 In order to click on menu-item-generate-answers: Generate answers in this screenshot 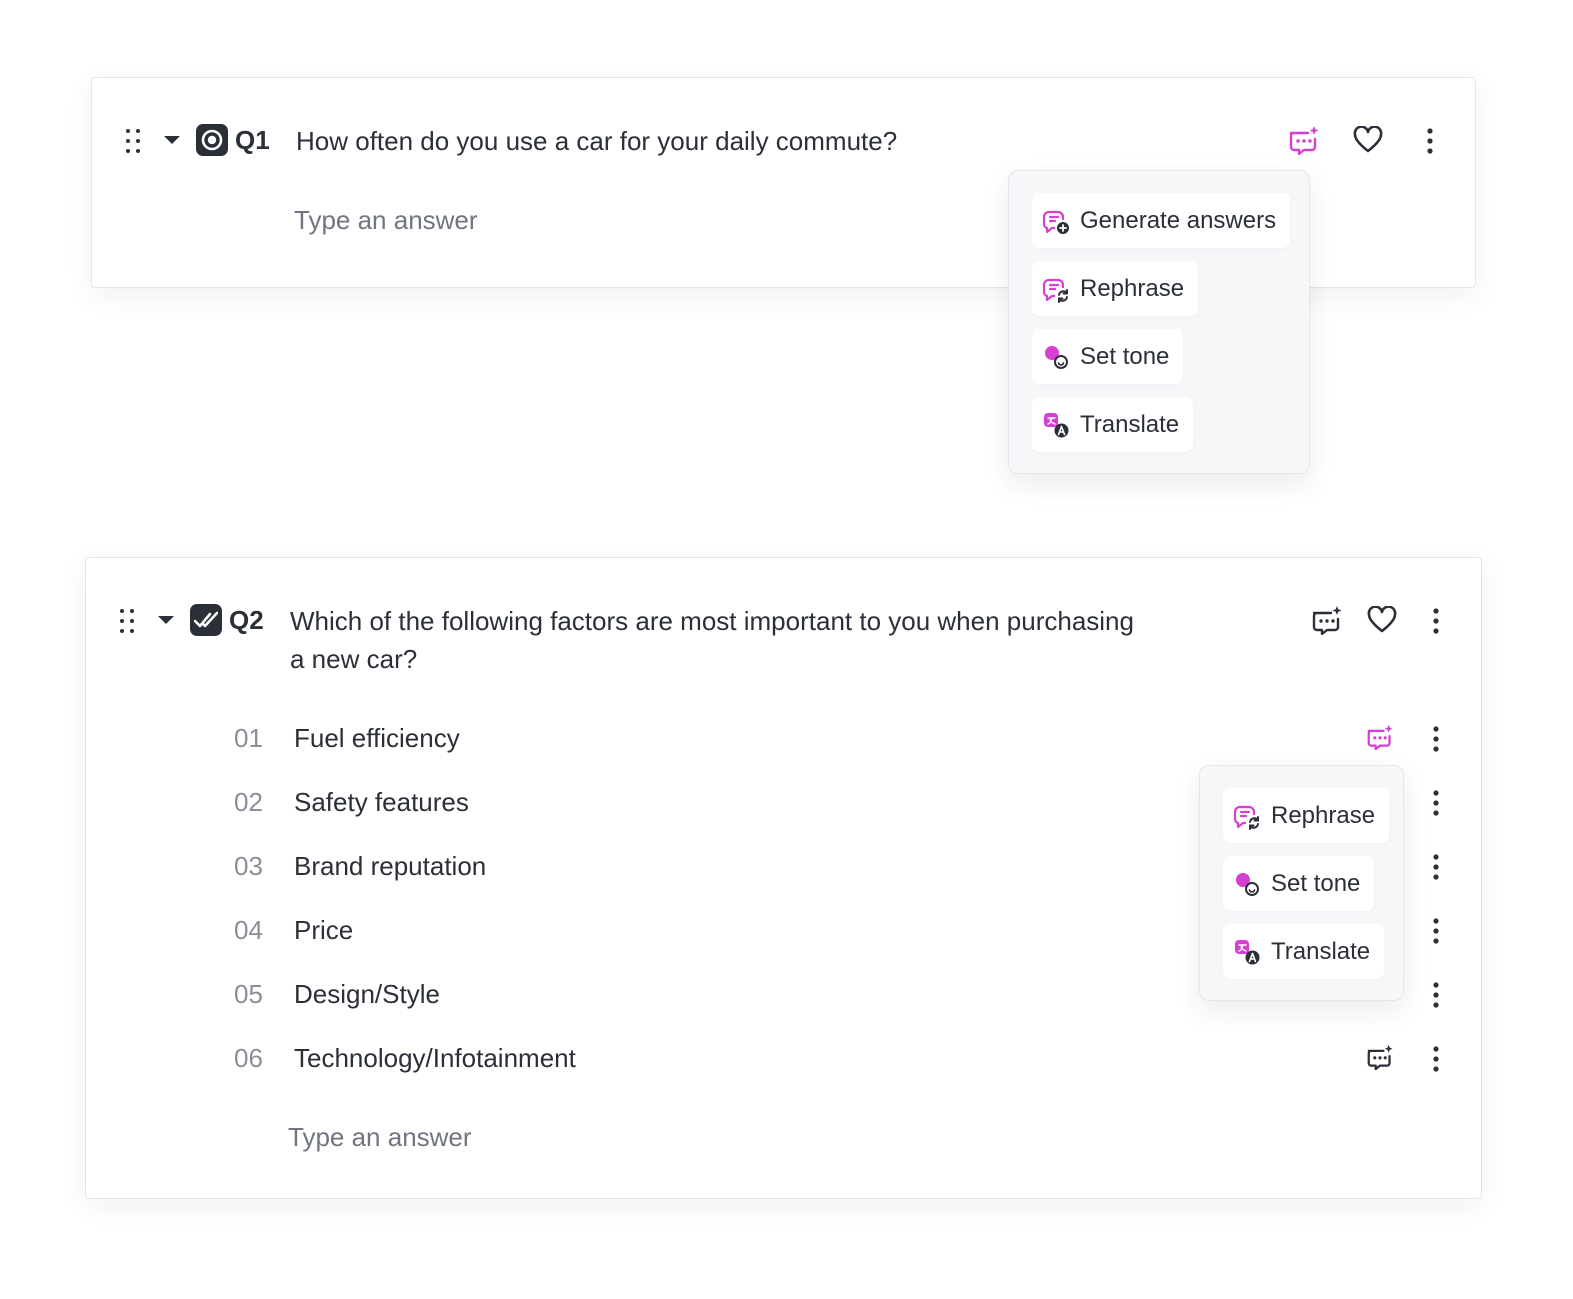, I will do `click(1161, 220)`.